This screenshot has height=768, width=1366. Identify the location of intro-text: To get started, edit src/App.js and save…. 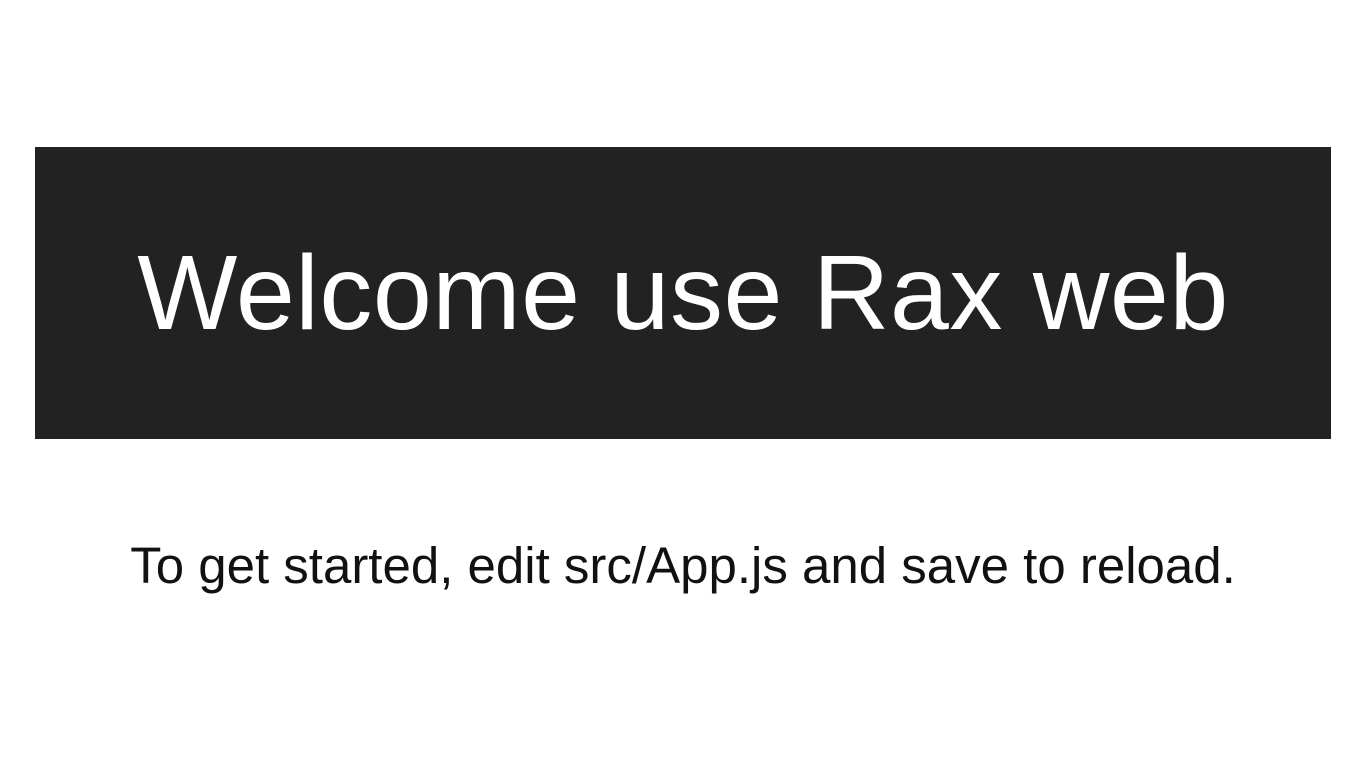
(683, 565).